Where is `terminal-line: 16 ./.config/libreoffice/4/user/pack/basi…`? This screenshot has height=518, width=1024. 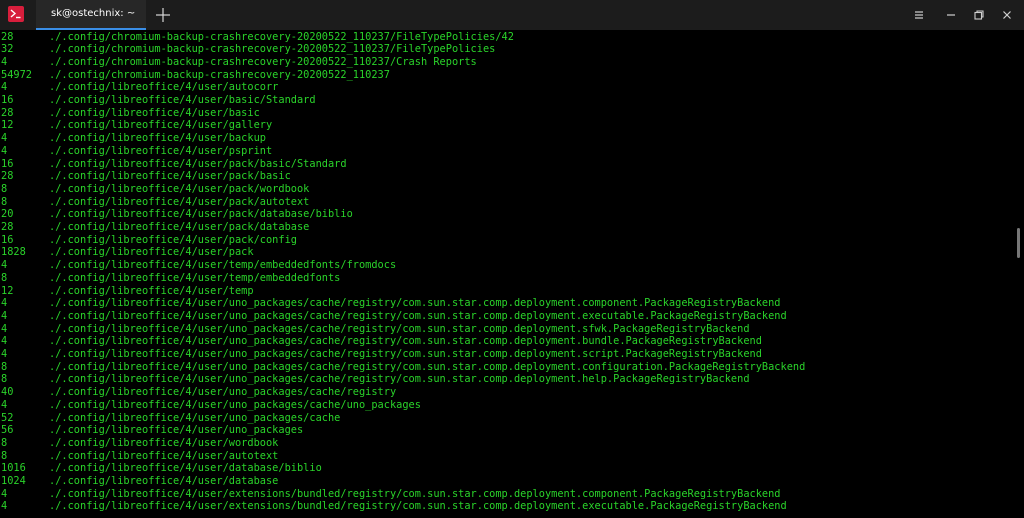 terminal-line: 16 ./.config/libreoffice/4/user/pack/basi… is located at coordinates (505, 164).